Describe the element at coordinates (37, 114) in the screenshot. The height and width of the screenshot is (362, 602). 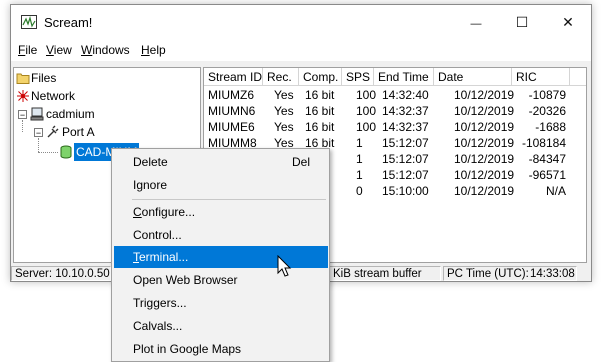
I see `computer-icon` at that location.